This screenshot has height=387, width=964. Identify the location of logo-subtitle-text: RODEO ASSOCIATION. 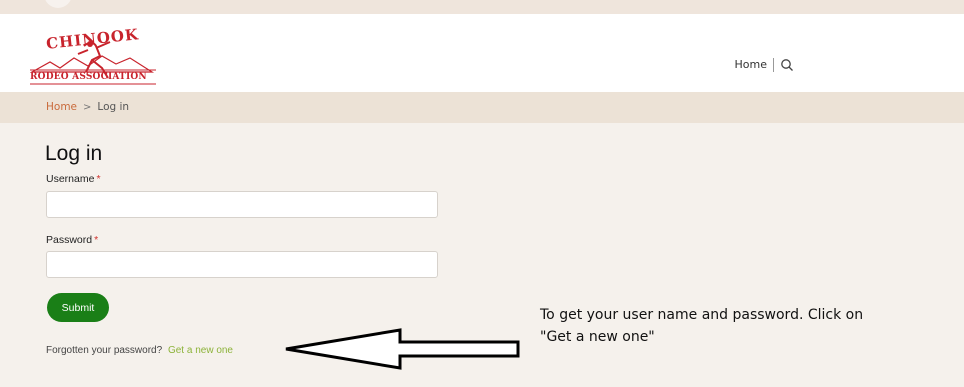
(88, 77).